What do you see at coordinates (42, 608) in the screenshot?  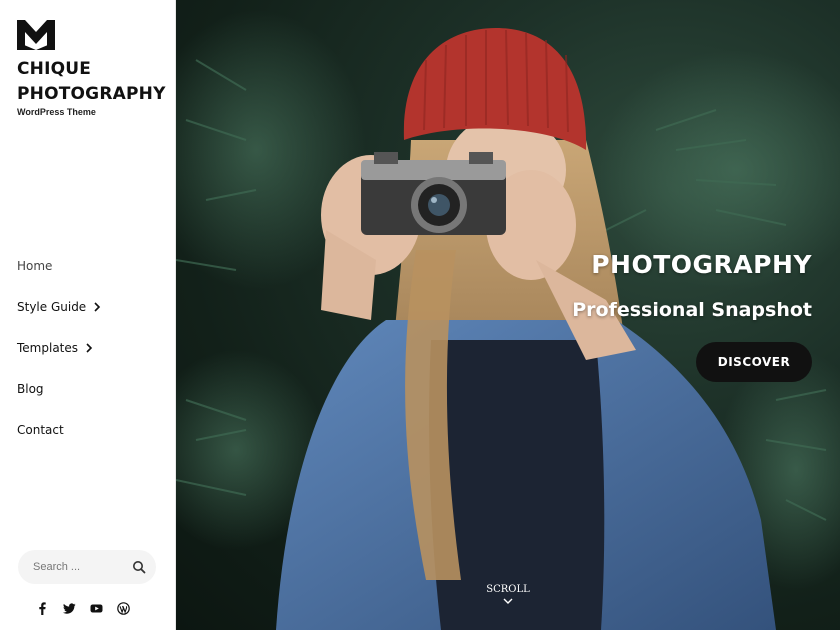 I see `facebook-icon` at bounding box center [42, 608].